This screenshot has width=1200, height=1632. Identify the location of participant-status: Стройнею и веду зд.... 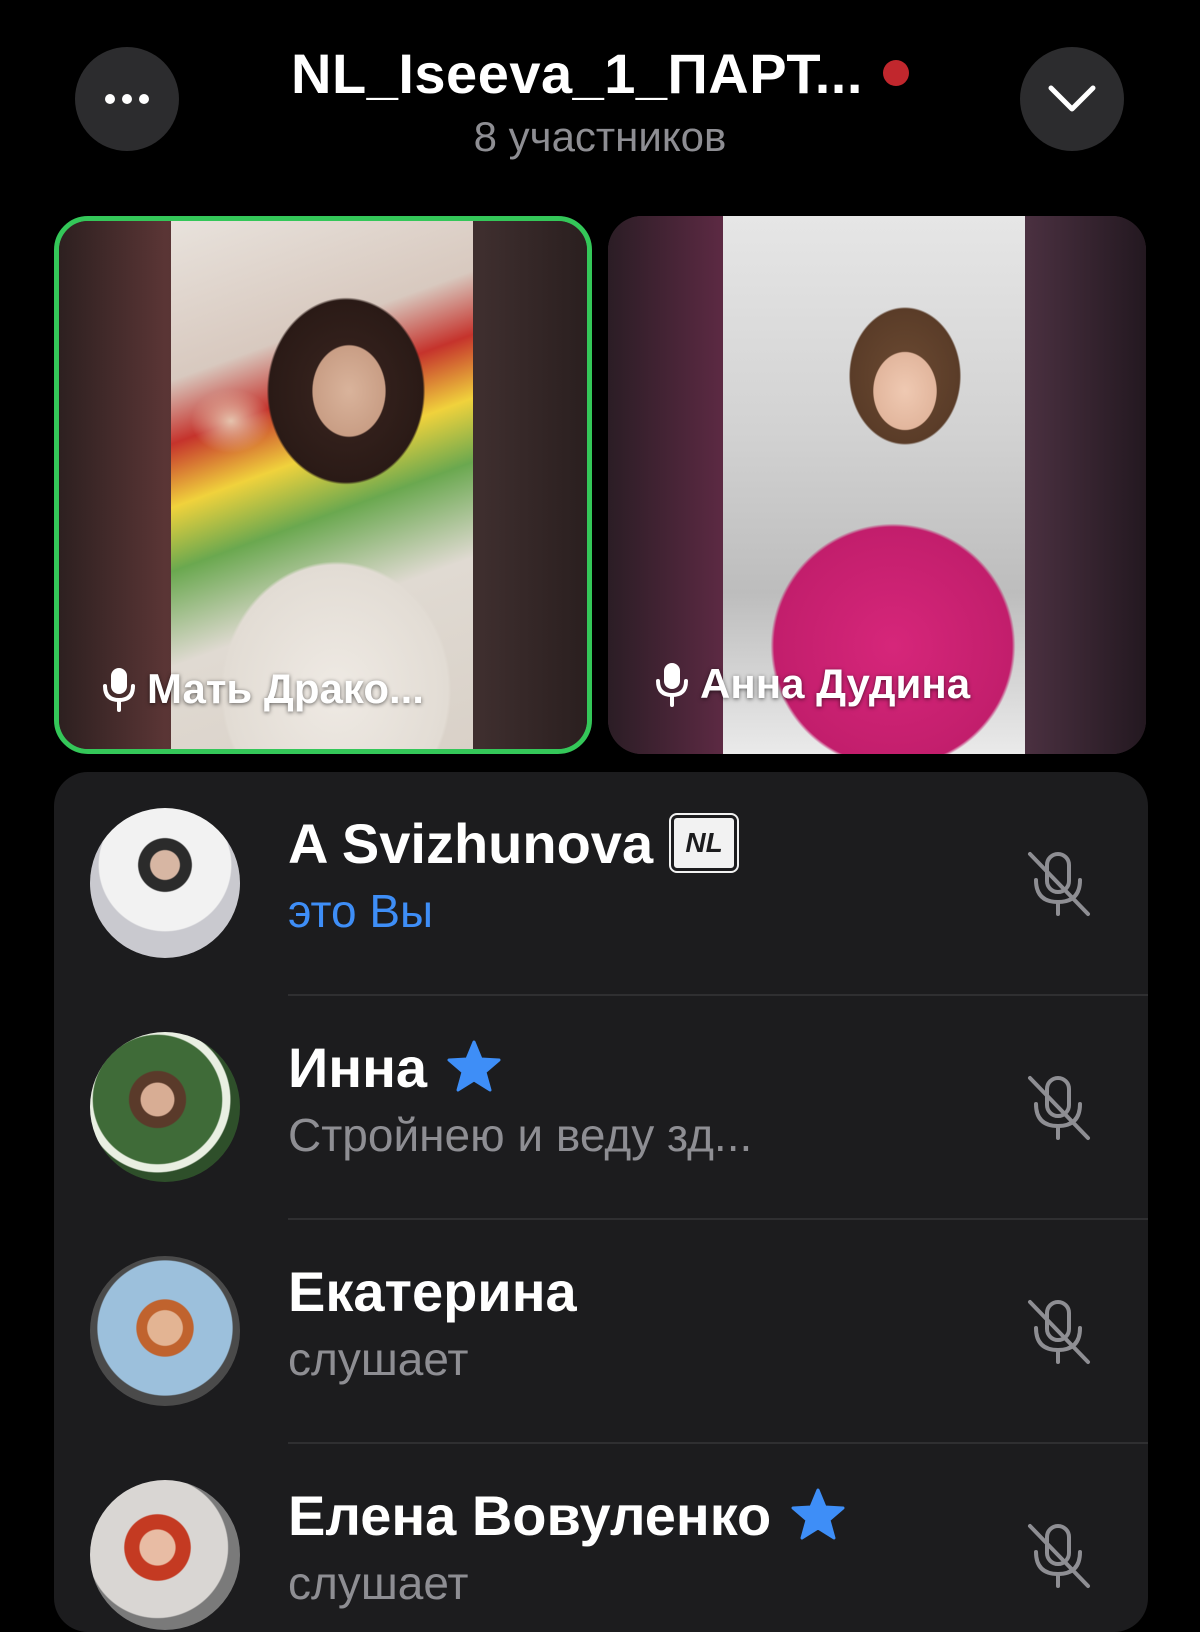
(520, 1135).